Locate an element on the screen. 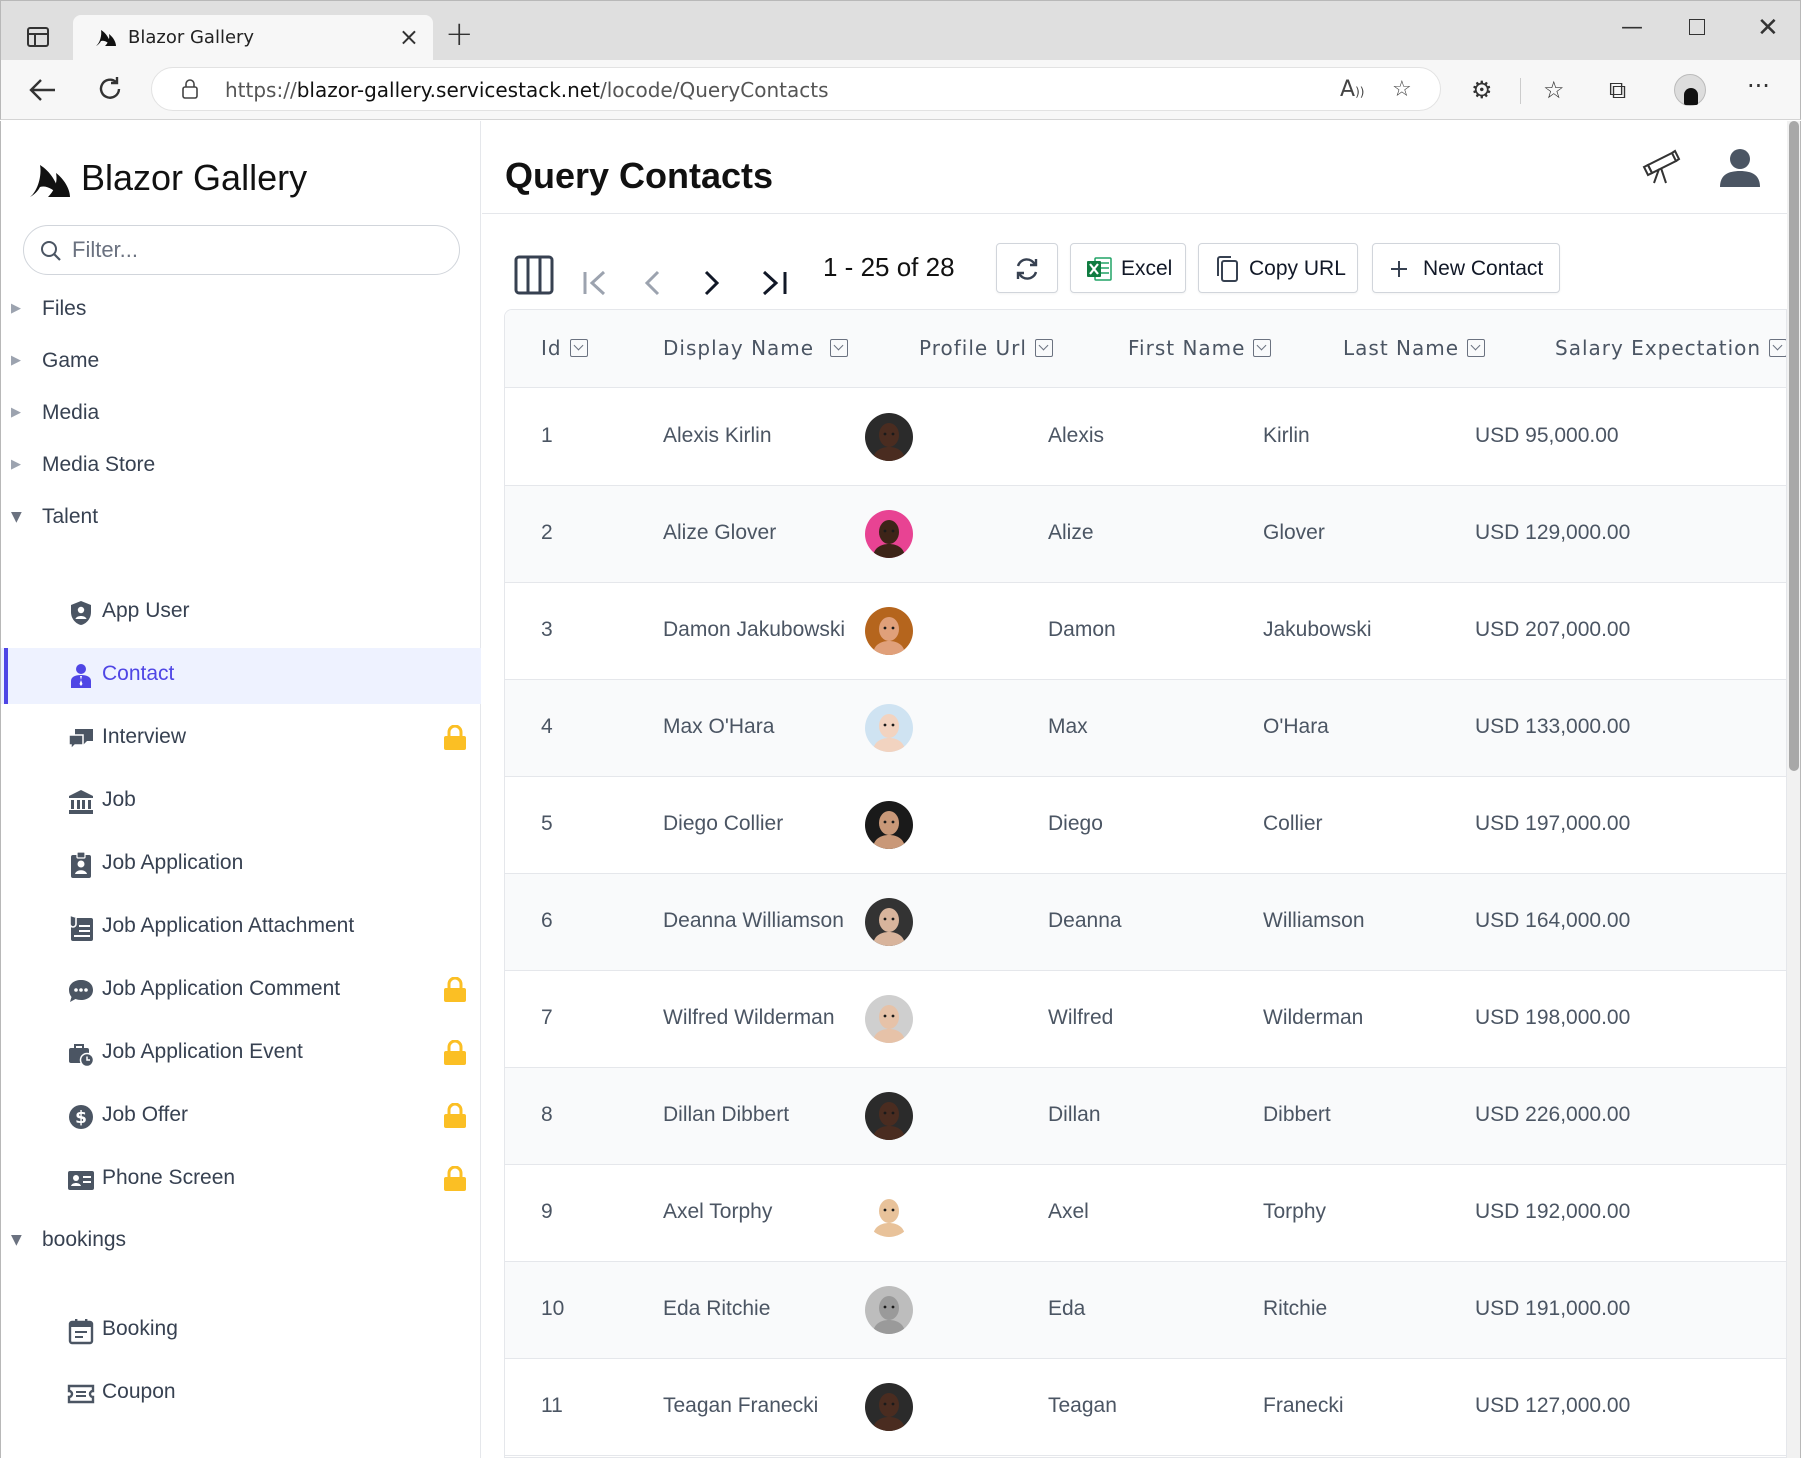  tab-actions-icon is located at coordinates (38, 37).